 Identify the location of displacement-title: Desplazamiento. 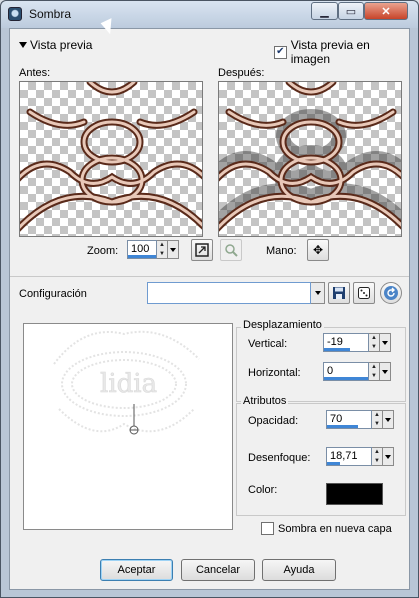
(282, 325).